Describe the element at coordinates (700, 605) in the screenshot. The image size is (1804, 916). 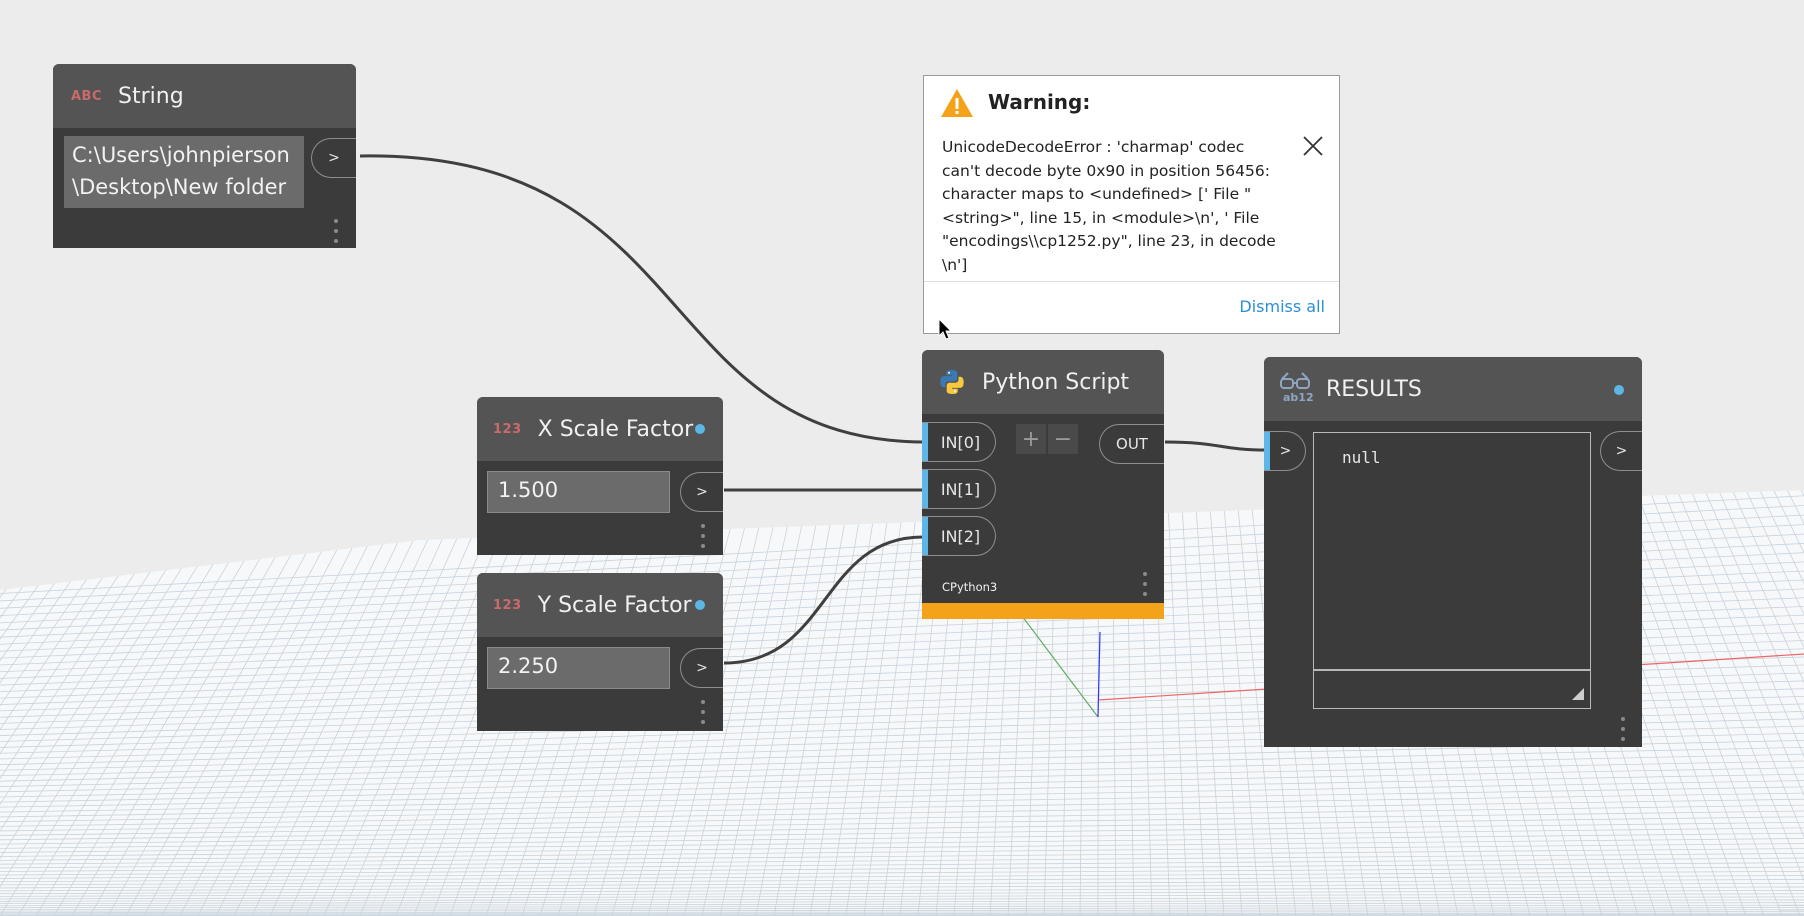
I see `y-scale-status-dot` at that location.